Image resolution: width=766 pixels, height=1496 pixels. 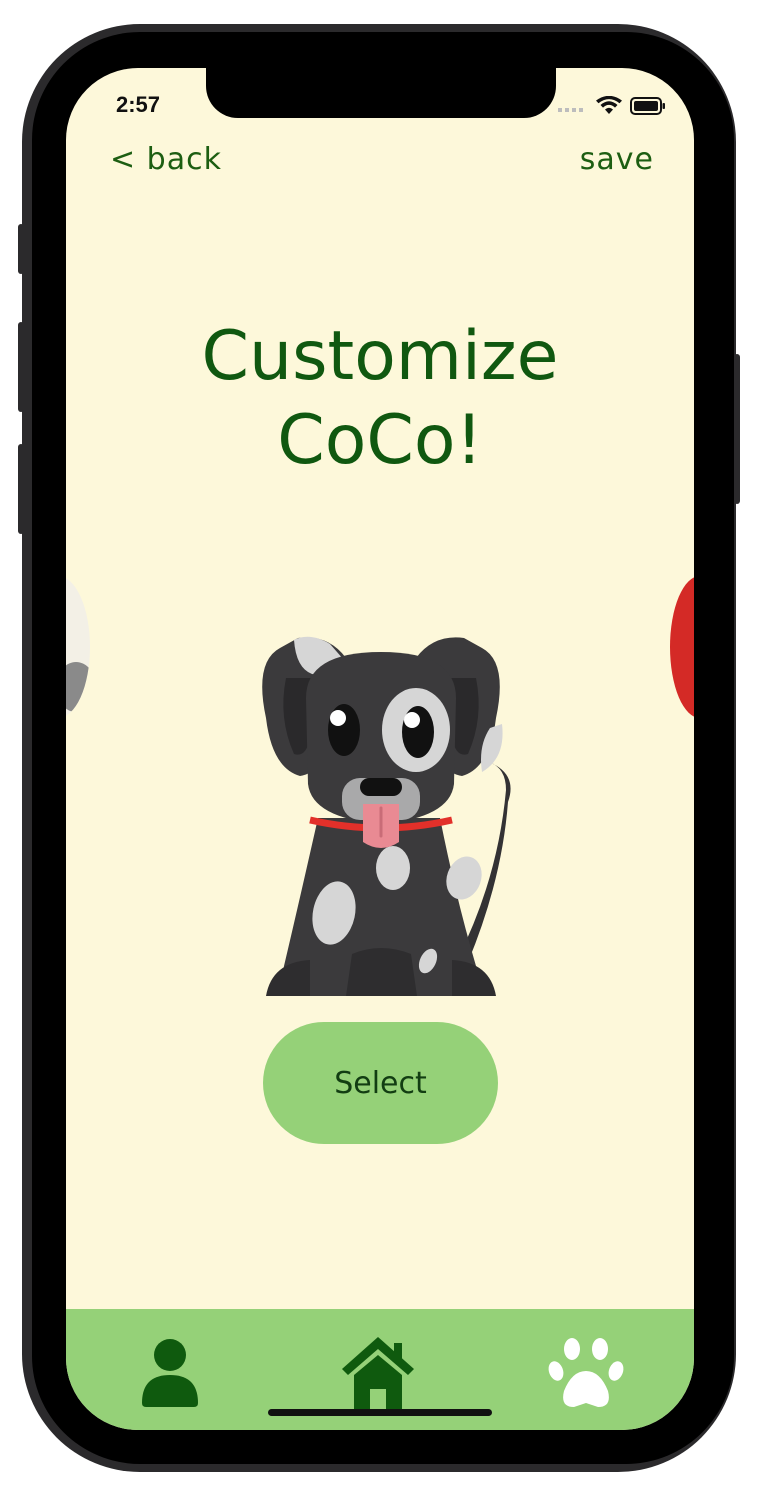 What do you see at coordinates (418, 732) in the screenshot?
I see `dog-eye-right` at bounding box center [418, 732].